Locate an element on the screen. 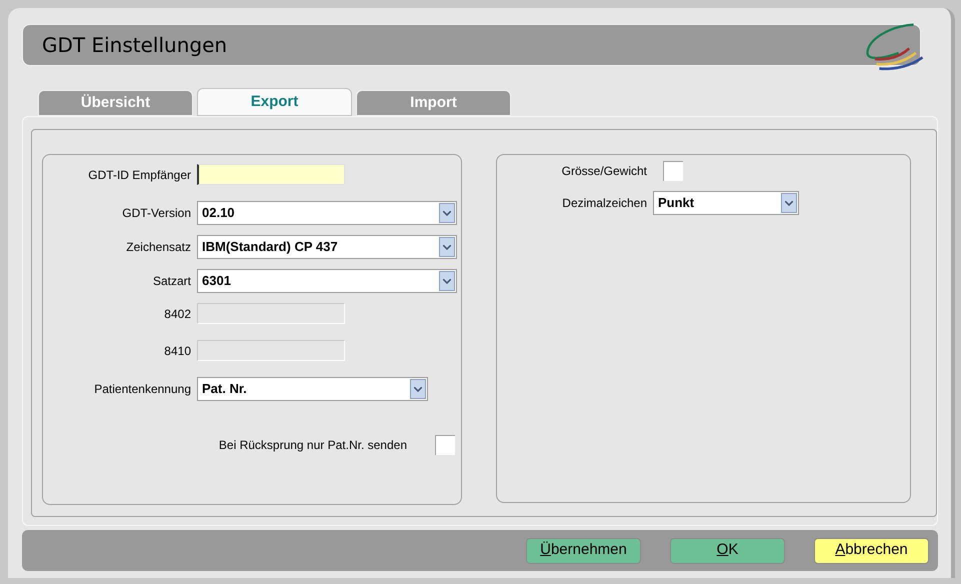 This screenshot has width=961, height=584. dialog-button: Abbrechen is located at coordinates (871, 551).